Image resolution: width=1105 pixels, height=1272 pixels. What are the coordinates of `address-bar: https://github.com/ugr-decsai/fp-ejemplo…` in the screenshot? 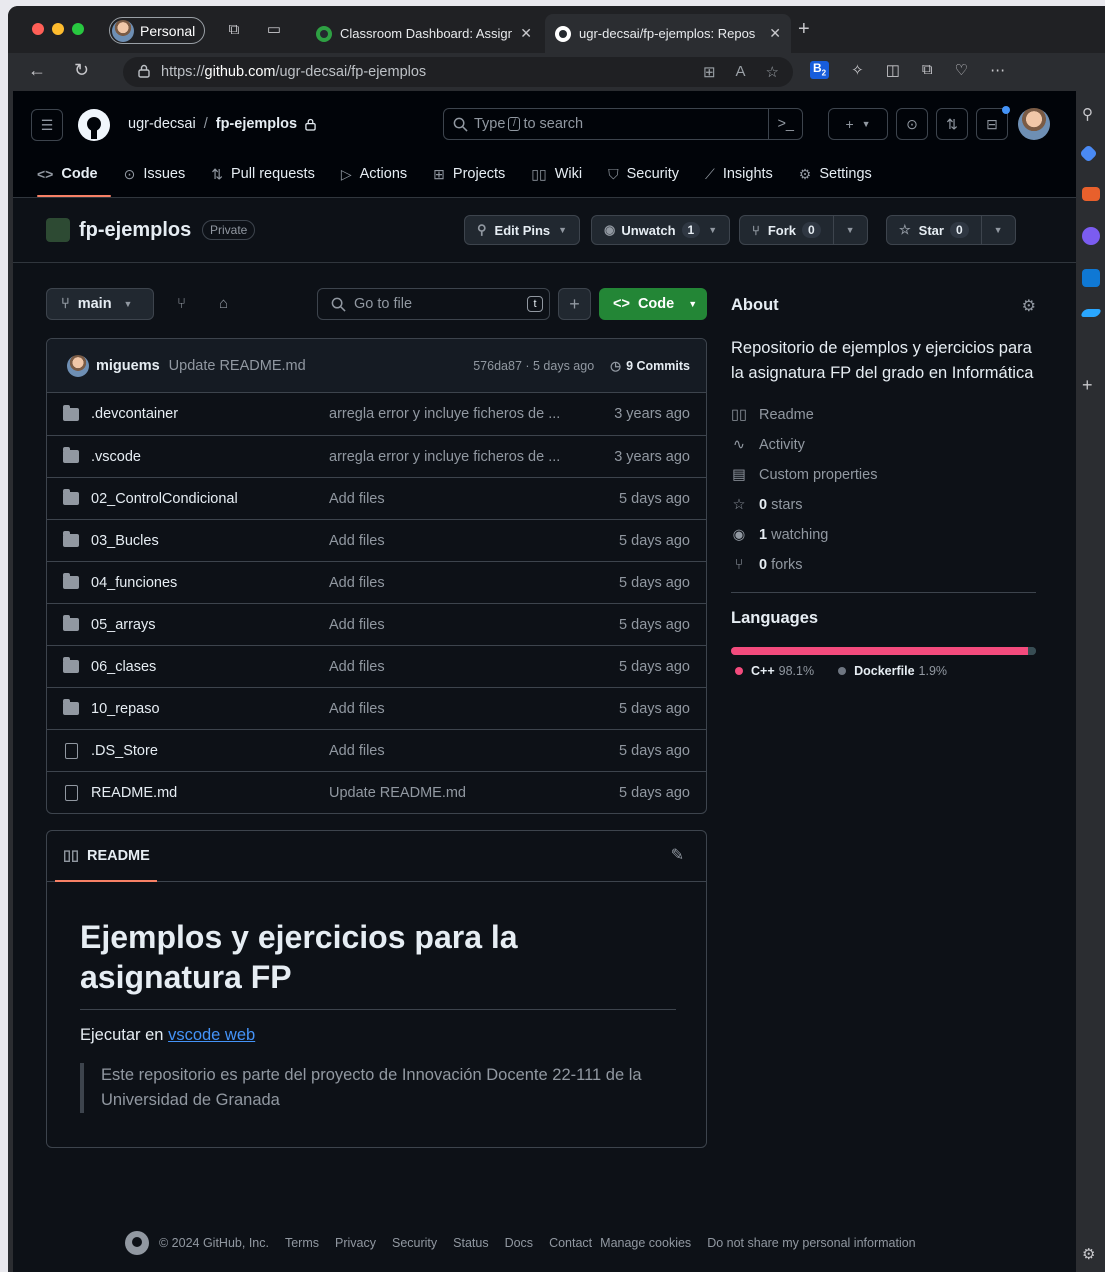 It's located at (458, 72).